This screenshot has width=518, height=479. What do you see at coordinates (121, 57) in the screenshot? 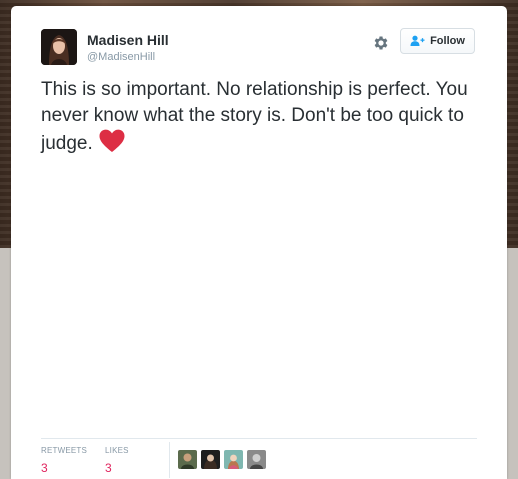
I see `author-handle: @MadisenHill` at bounding box center [121, 57].